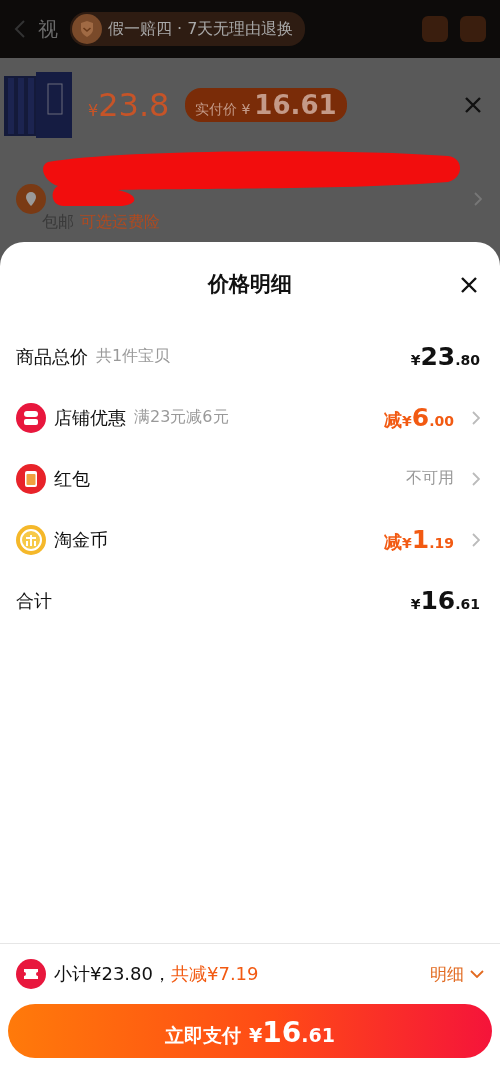  I want to click on saved-amount: 共减¥7.19, so click(215, 974).